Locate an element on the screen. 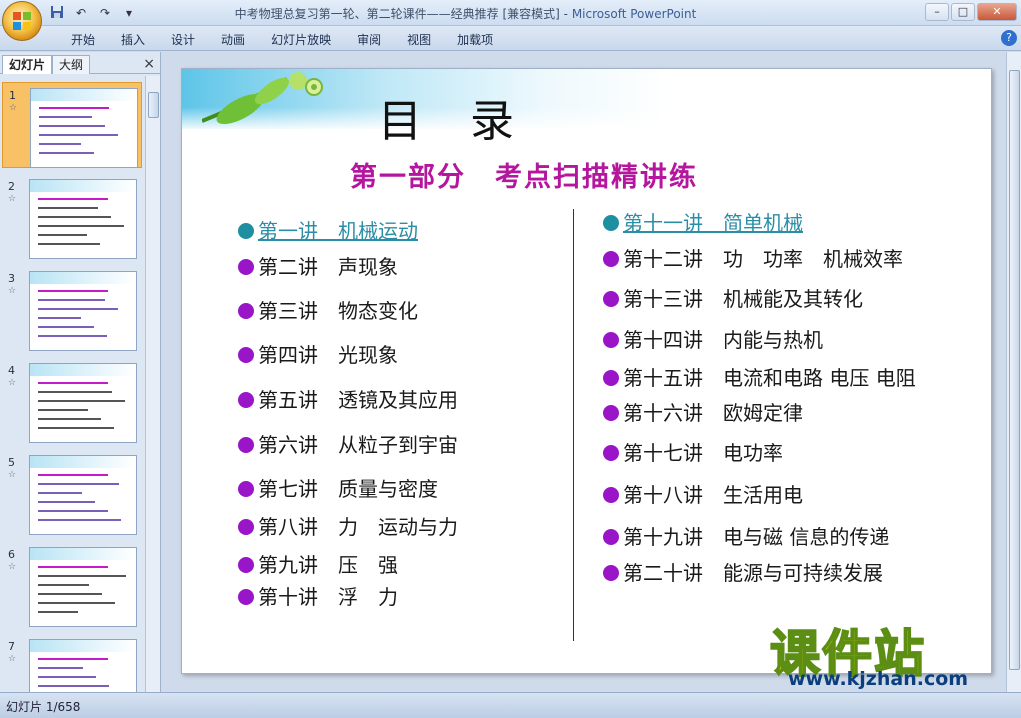  ribbon-tab-3: 动画 is located at coordinates (233, 39).